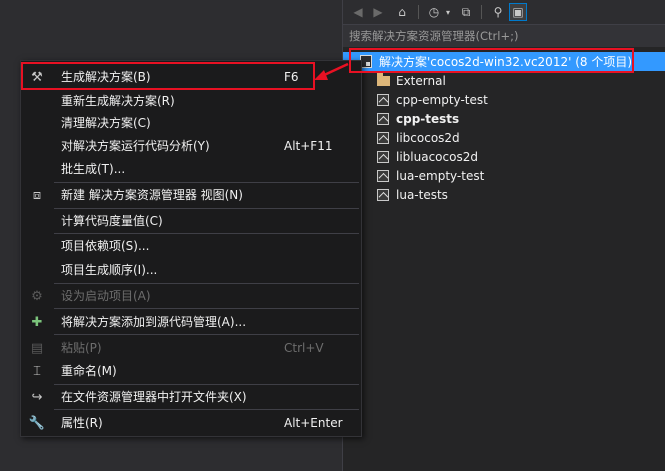  What do you see at coordinates (191, 423) in the screenshot?
I see `menu-item-properties: 🔧 属性(R) Alt+Enter` at bounding box center [191, 423].